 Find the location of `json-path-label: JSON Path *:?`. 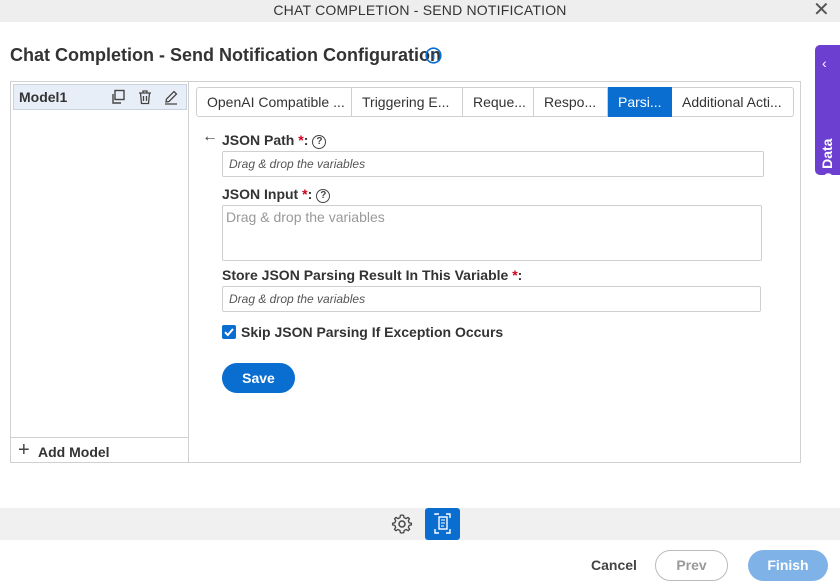

json-path-label: JSON Path *:? is located at coordinates (274, 140).